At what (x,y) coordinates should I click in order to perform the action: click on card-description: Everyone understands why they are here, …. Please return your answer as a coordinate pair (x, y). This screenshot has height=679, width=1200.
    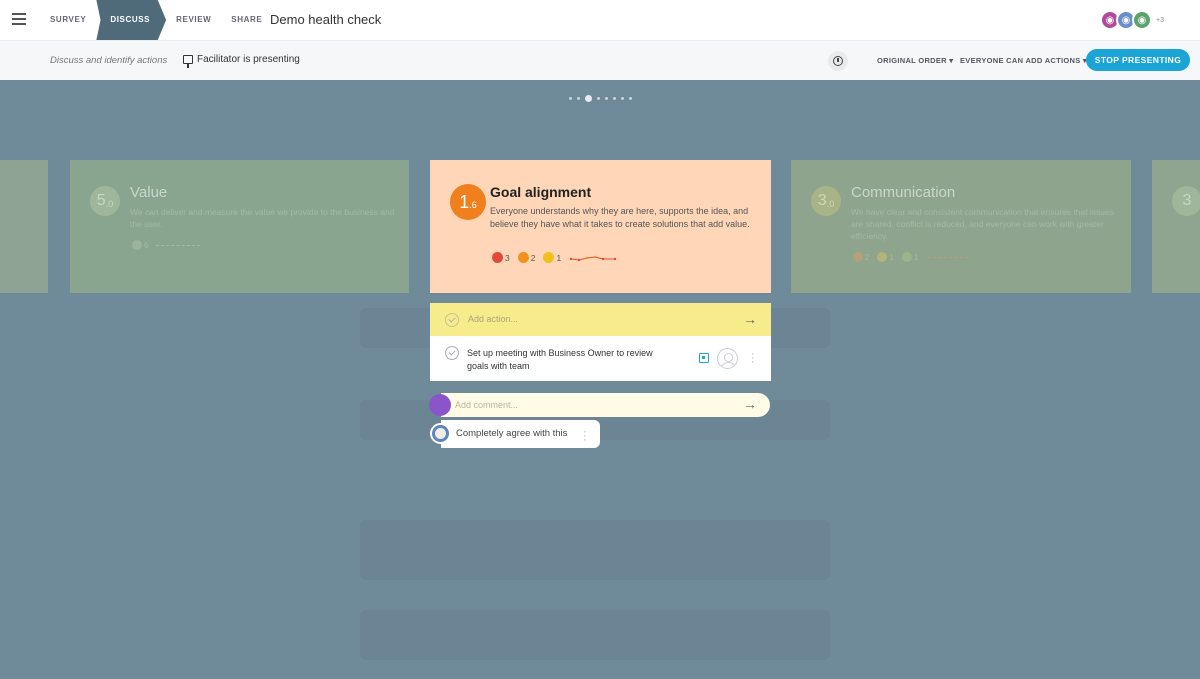
    Looking at the image, I should click on (620, 217).